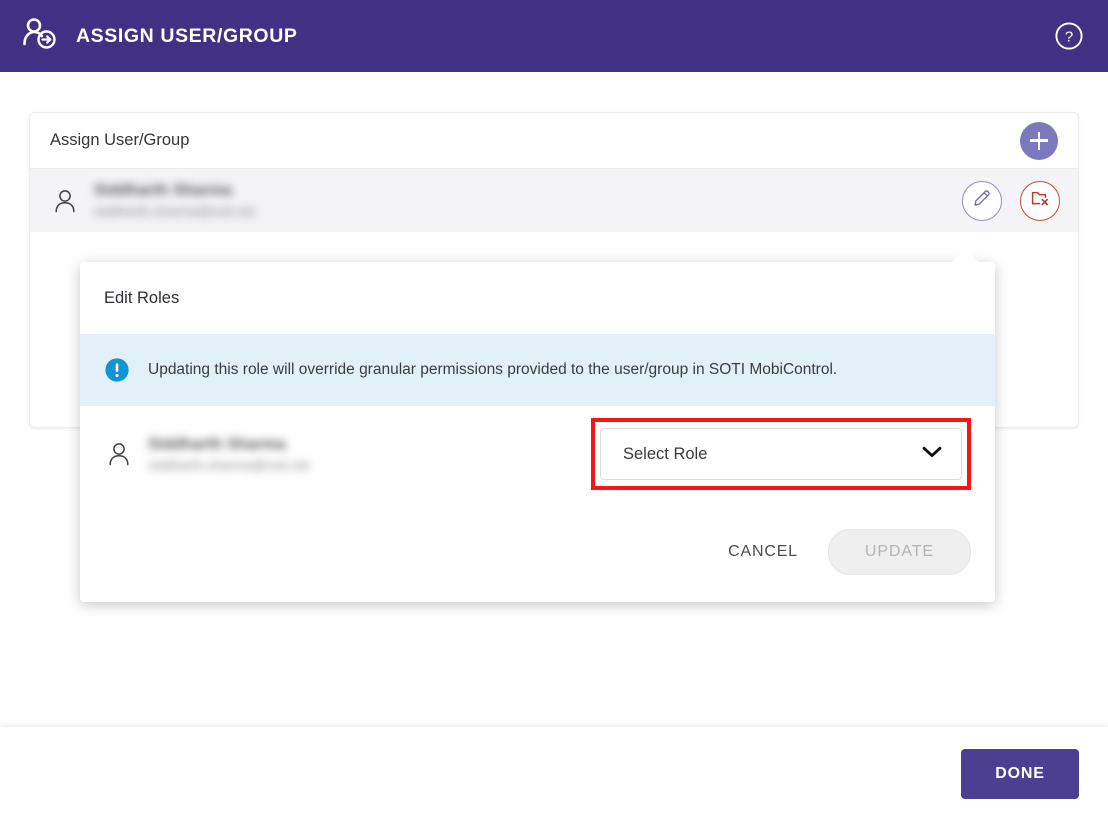  I want to click on popover-arrow, so click(965, 256).